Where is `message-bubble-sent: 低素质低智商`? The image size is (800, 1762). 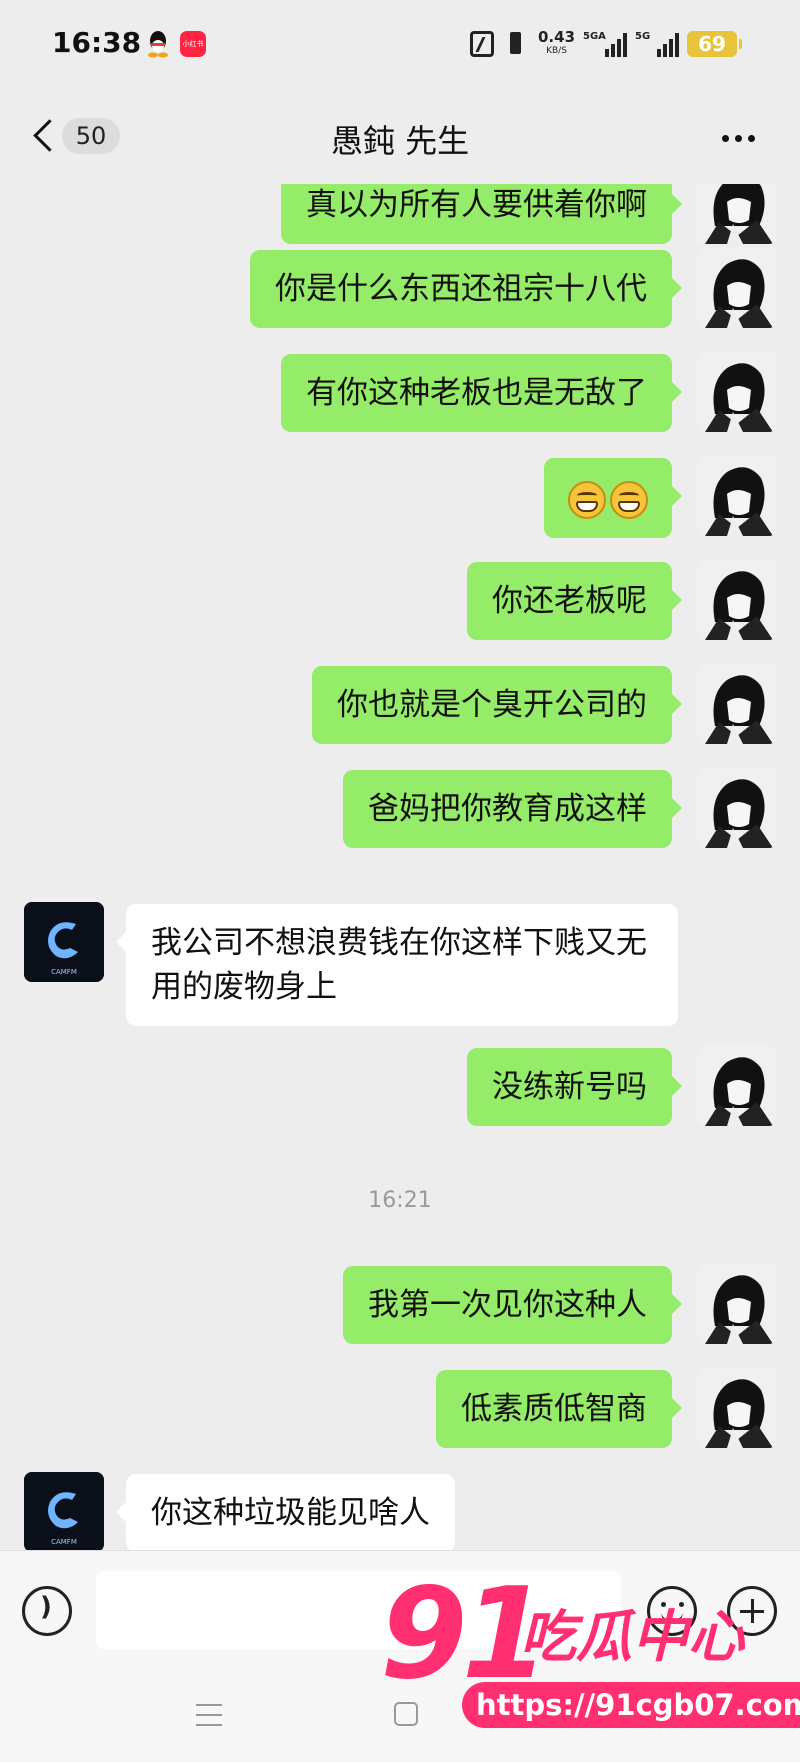
message-bubble-sent: 低素质低智商 is located at coordinates (559, 1409).